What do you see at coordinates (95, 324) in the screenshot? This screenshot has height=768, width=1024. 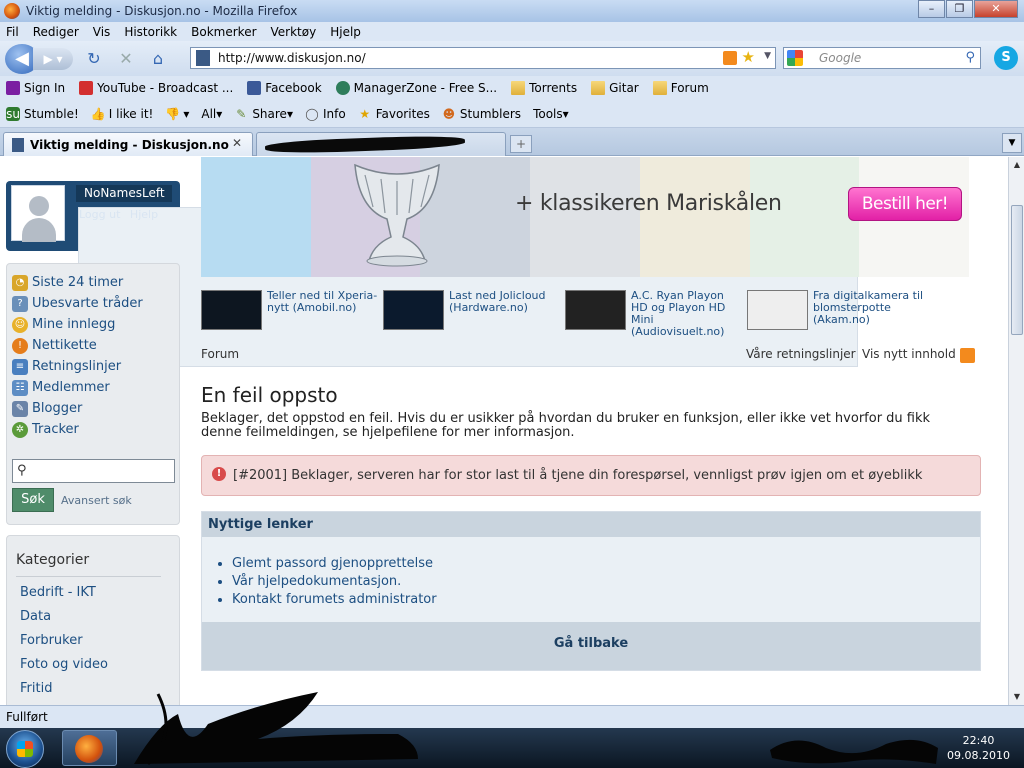 I see `sidenav-item: ☺ Mine innlegg` at bounding box center [95, 324].